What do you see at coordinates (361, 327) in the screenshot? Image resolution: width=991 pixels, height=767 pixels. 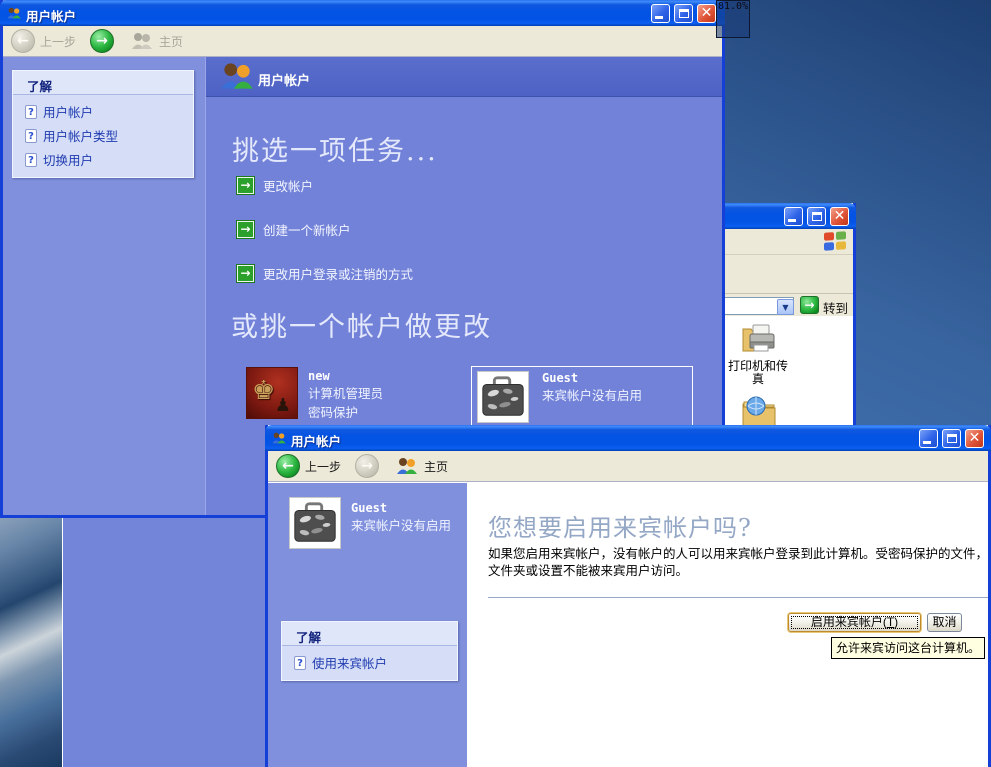 I see `pick-account-heading: 或挑一个帐户做更改` at bounding box center [361, 327].